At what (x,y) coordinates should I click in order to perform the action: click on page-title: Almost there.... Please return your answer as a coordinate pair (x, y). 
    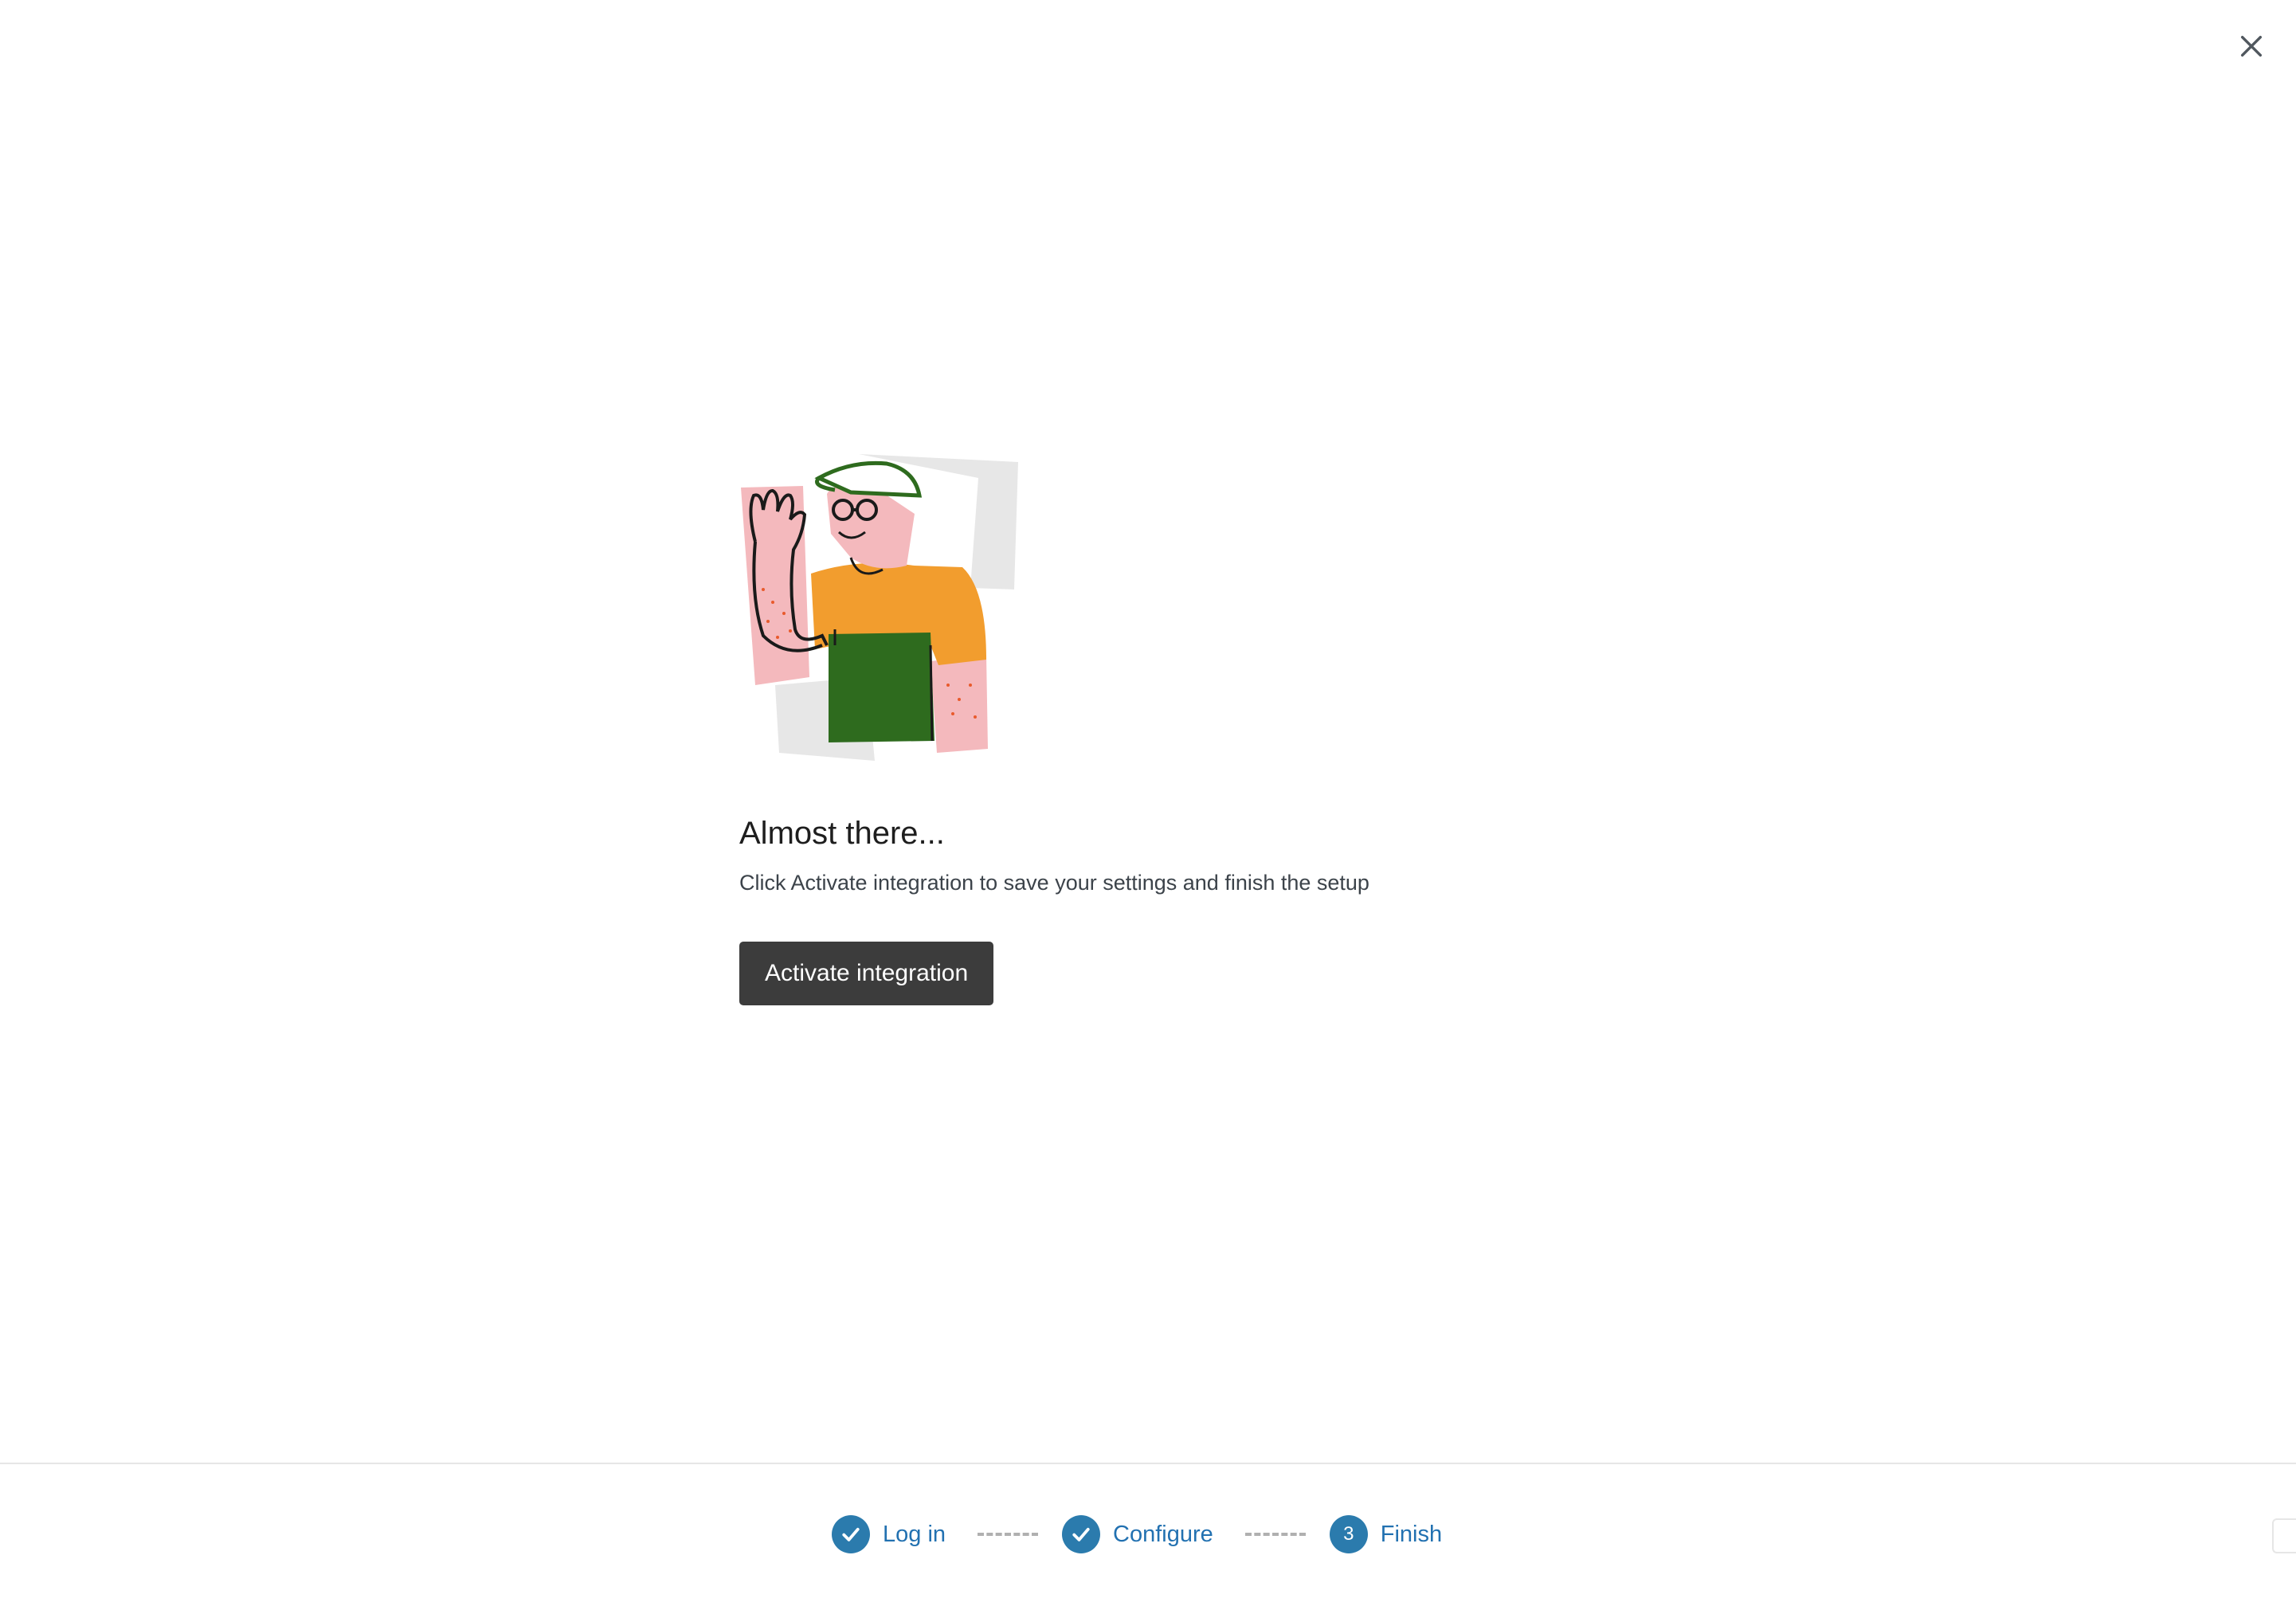
    Looking at the image, I should click on (842, 833).